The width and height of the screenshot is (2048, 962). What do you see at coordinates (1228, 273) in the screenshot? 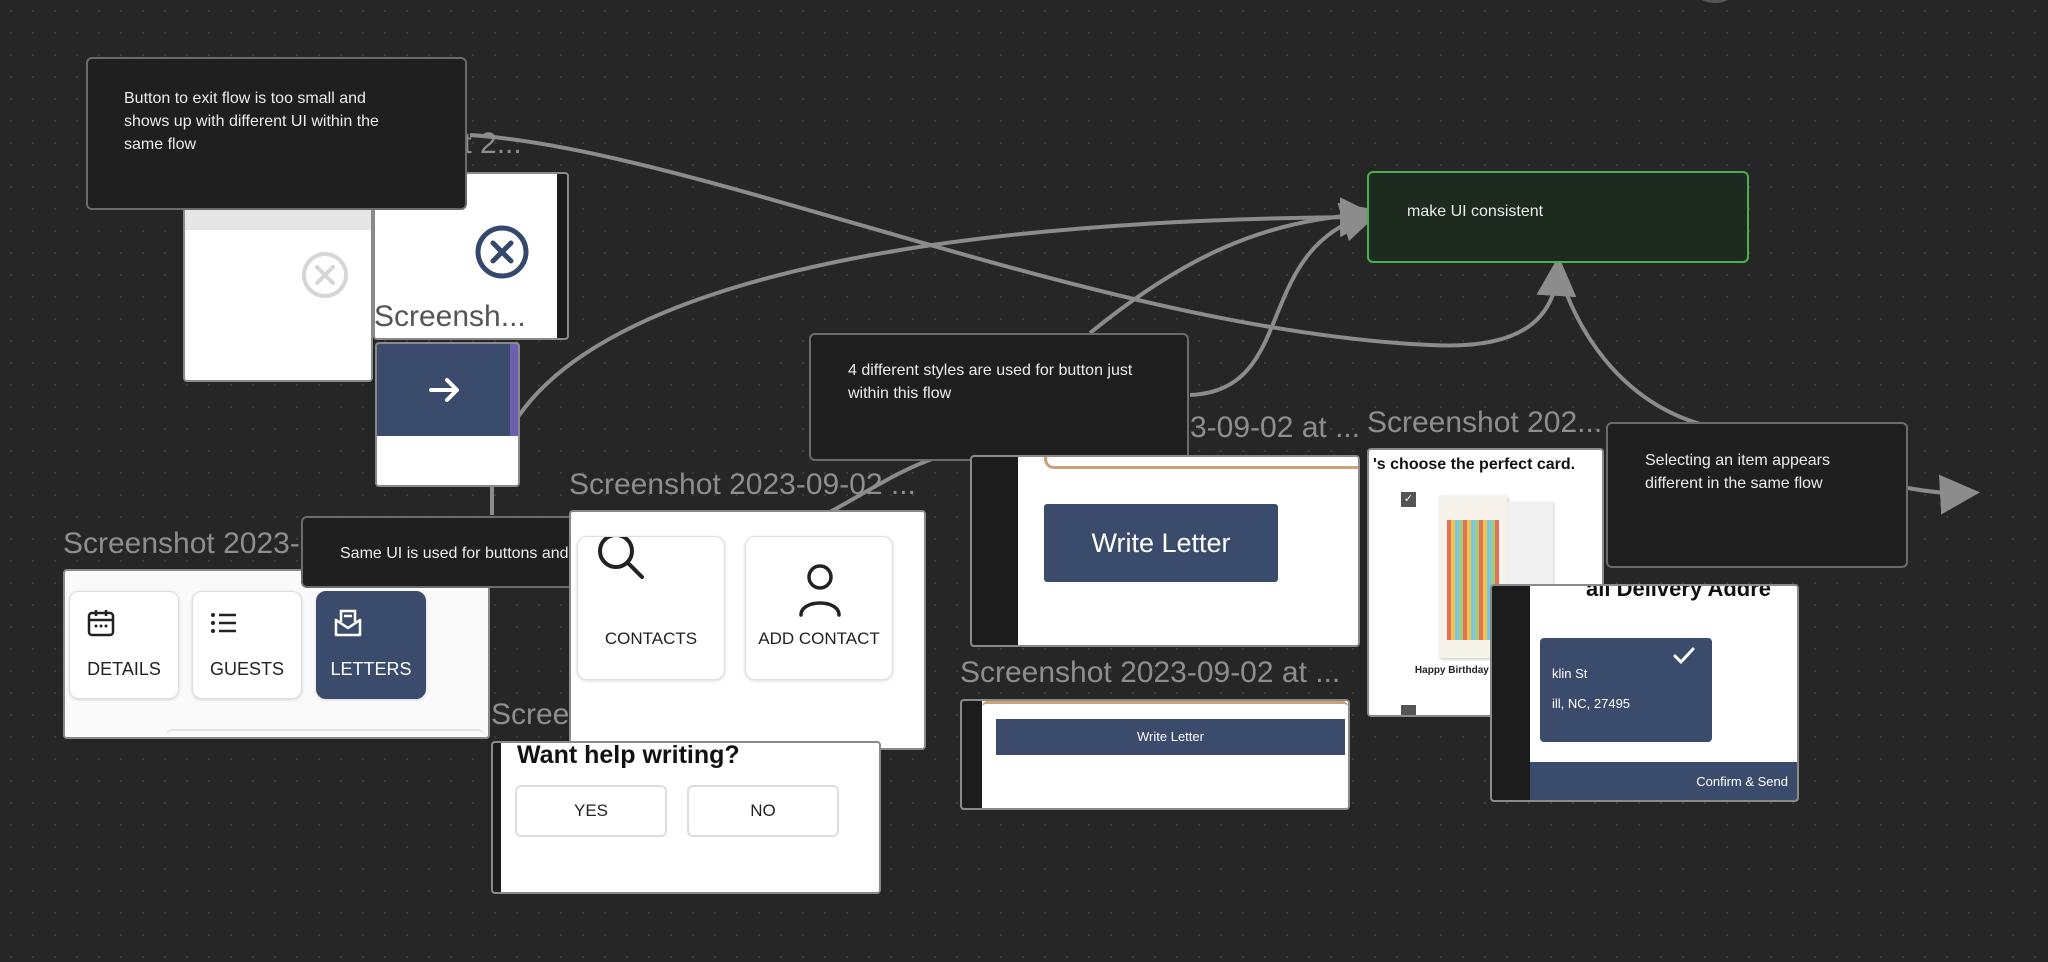
I see `connector-write-letter` at bounding box center [1228, 273].